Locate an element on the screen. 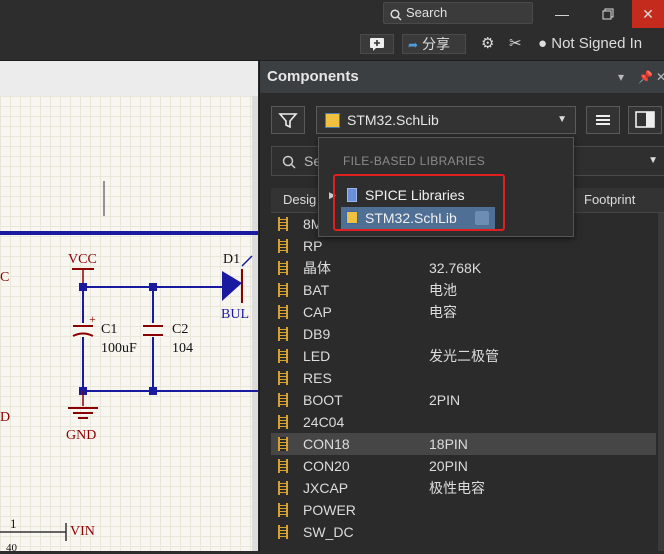 The width and height of the screenshot is (664, 554). filter-icon is located at coordinates (288, 121).